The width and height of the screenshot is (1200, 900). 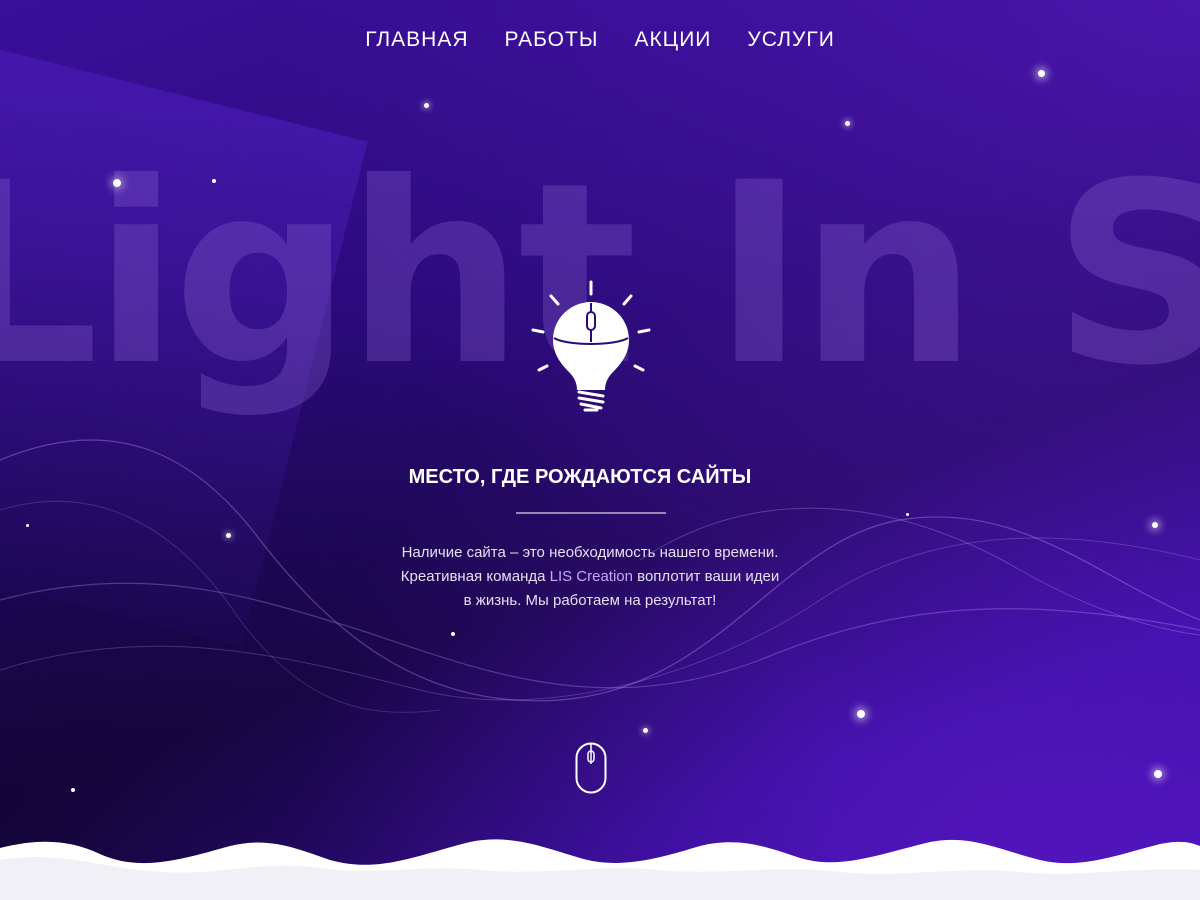 I want to click on mouse-scroll-icon, so click(x=591, y=768).